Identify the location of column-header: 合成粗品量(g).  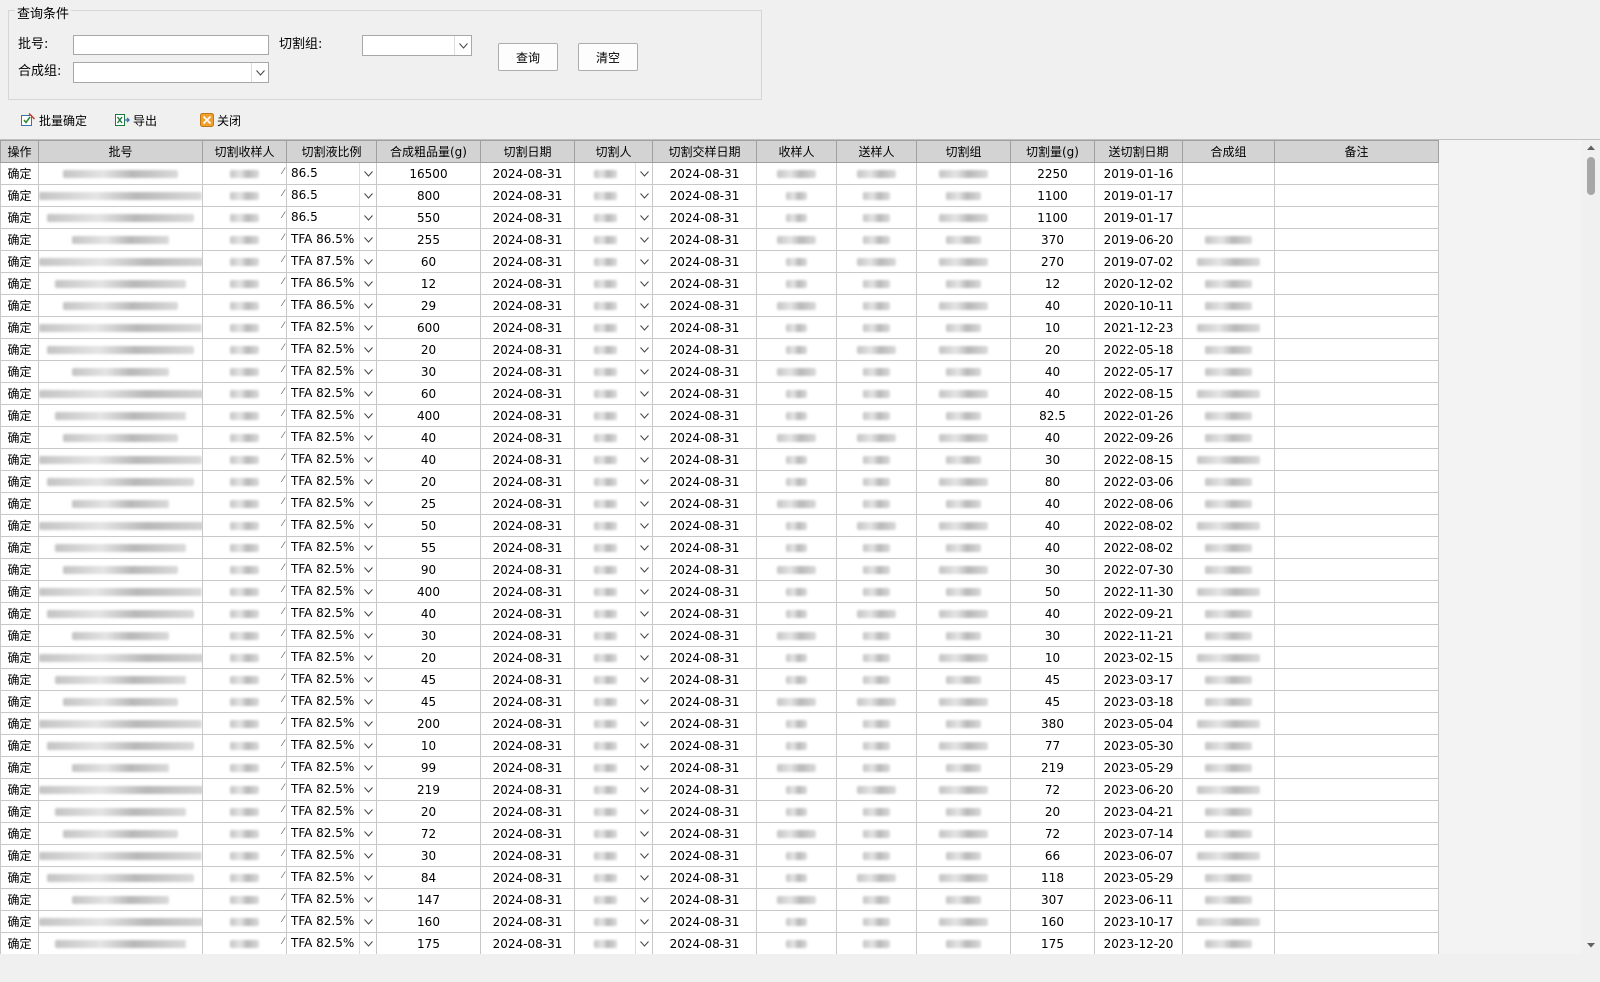
(428, 151).